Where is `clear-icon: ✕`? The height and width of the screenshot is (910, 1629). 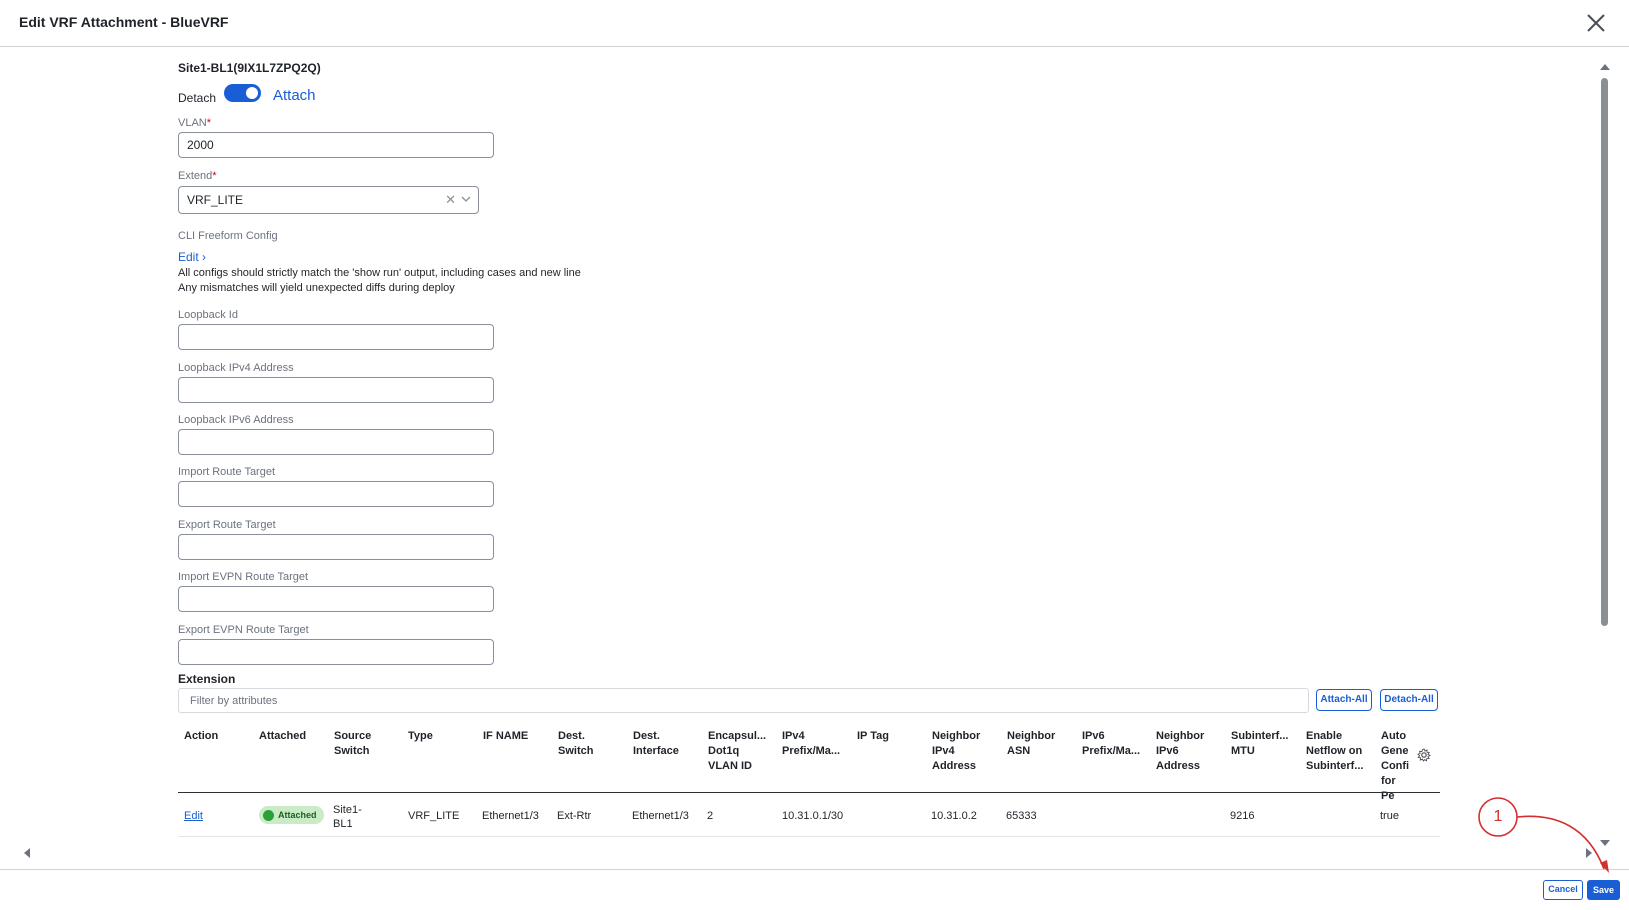 clear-icon: ✕ is located at coordinates (450, 200).